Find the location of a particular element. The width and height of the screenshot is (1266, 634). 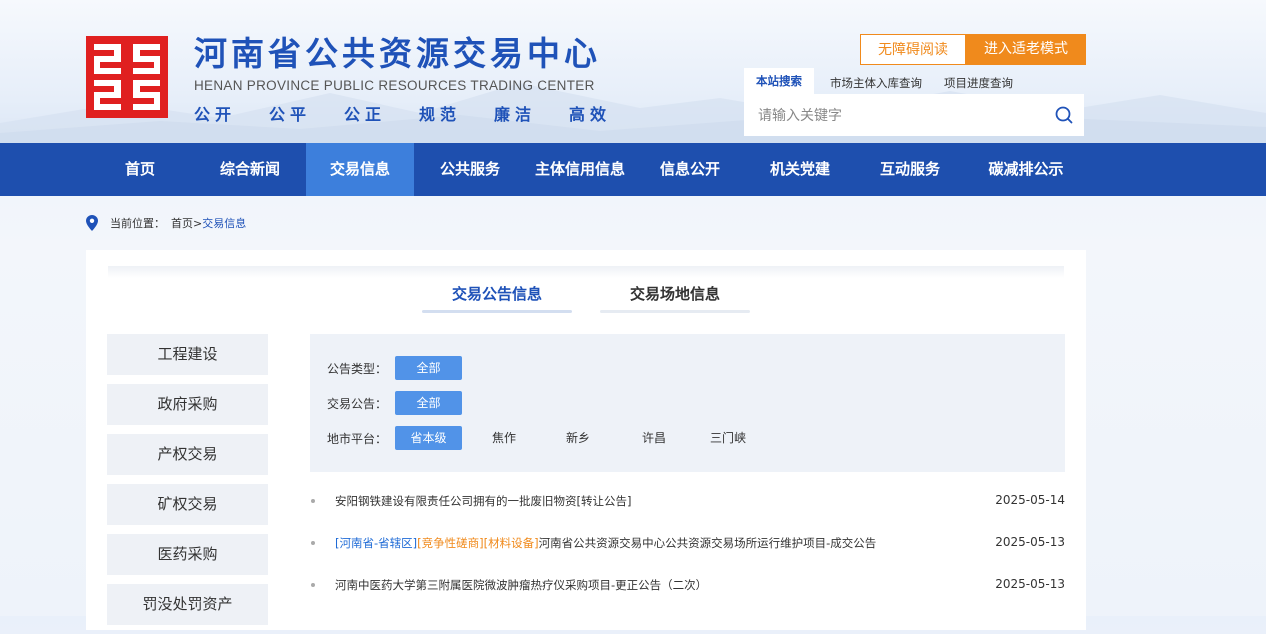

slogan: 公正 is located at coordinates (365, 114).